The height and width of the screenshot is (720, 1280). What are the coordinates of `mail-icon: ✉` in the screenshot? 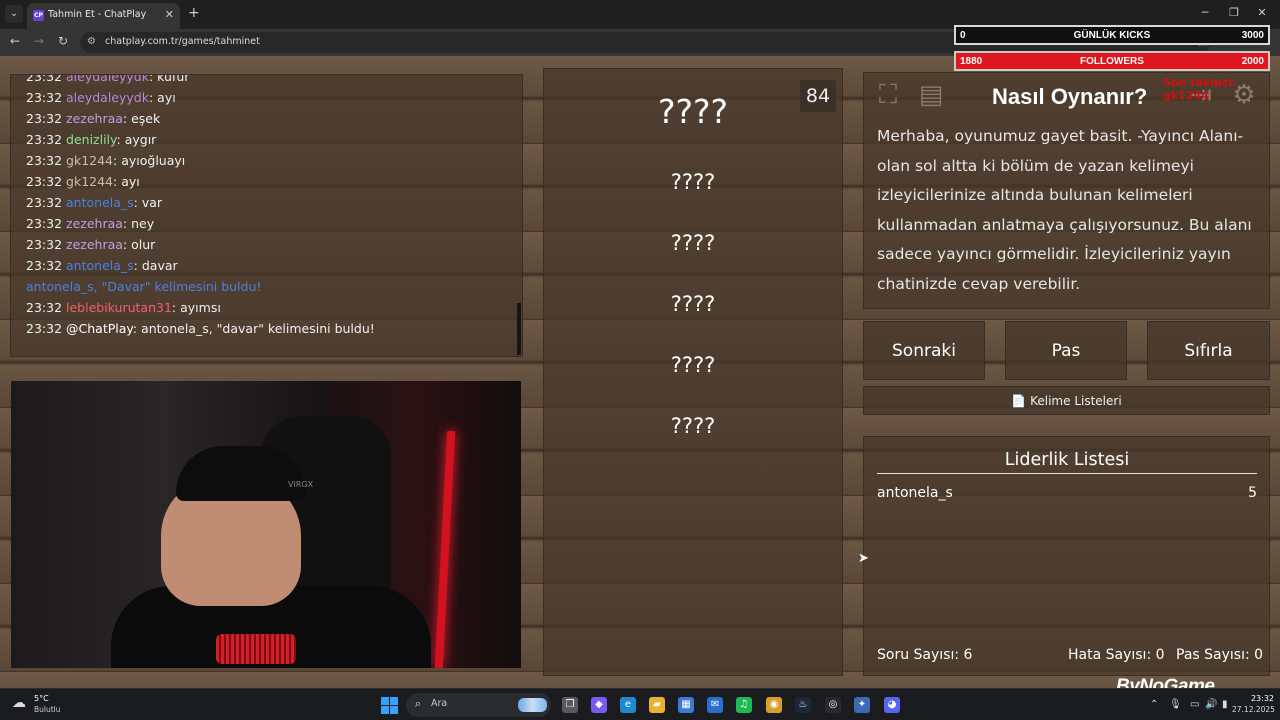 It's located at (715, 705).